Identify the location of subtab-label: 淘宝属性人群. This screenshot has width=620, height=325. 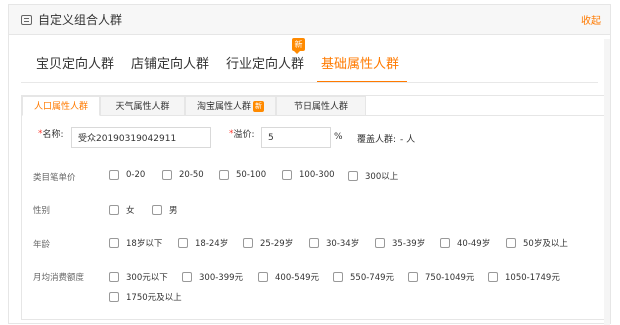
(223, 107).